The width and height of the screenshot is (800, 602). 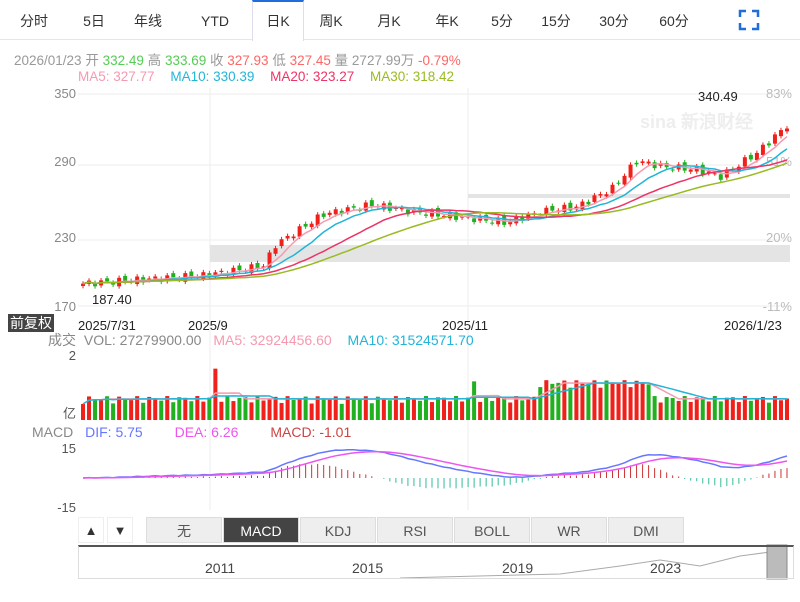 What do you see at coordinates (435, 464) in the screenshot?
I see `dif-line` at bounding box center [435, 464].